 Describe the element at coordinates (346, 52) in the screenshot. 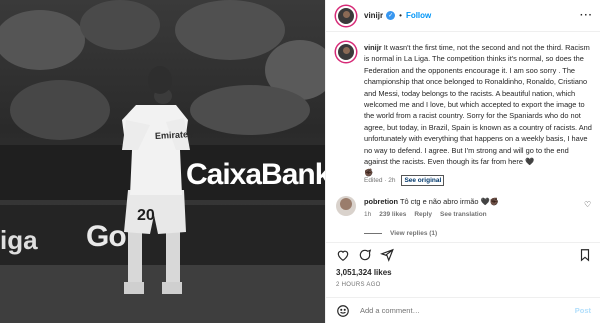

I see `caption-author-avatar` at that location.